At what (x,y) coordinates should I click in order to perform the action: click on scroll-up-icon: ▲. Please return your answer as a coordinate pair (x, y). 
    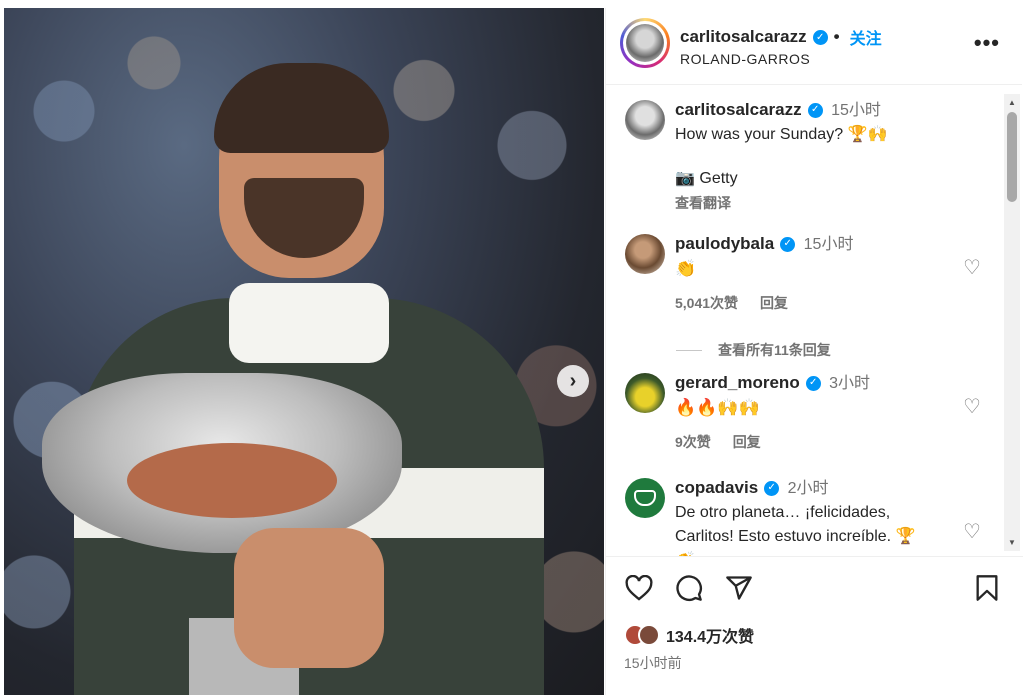
    Looking at the image, I should click on (1012, 102).